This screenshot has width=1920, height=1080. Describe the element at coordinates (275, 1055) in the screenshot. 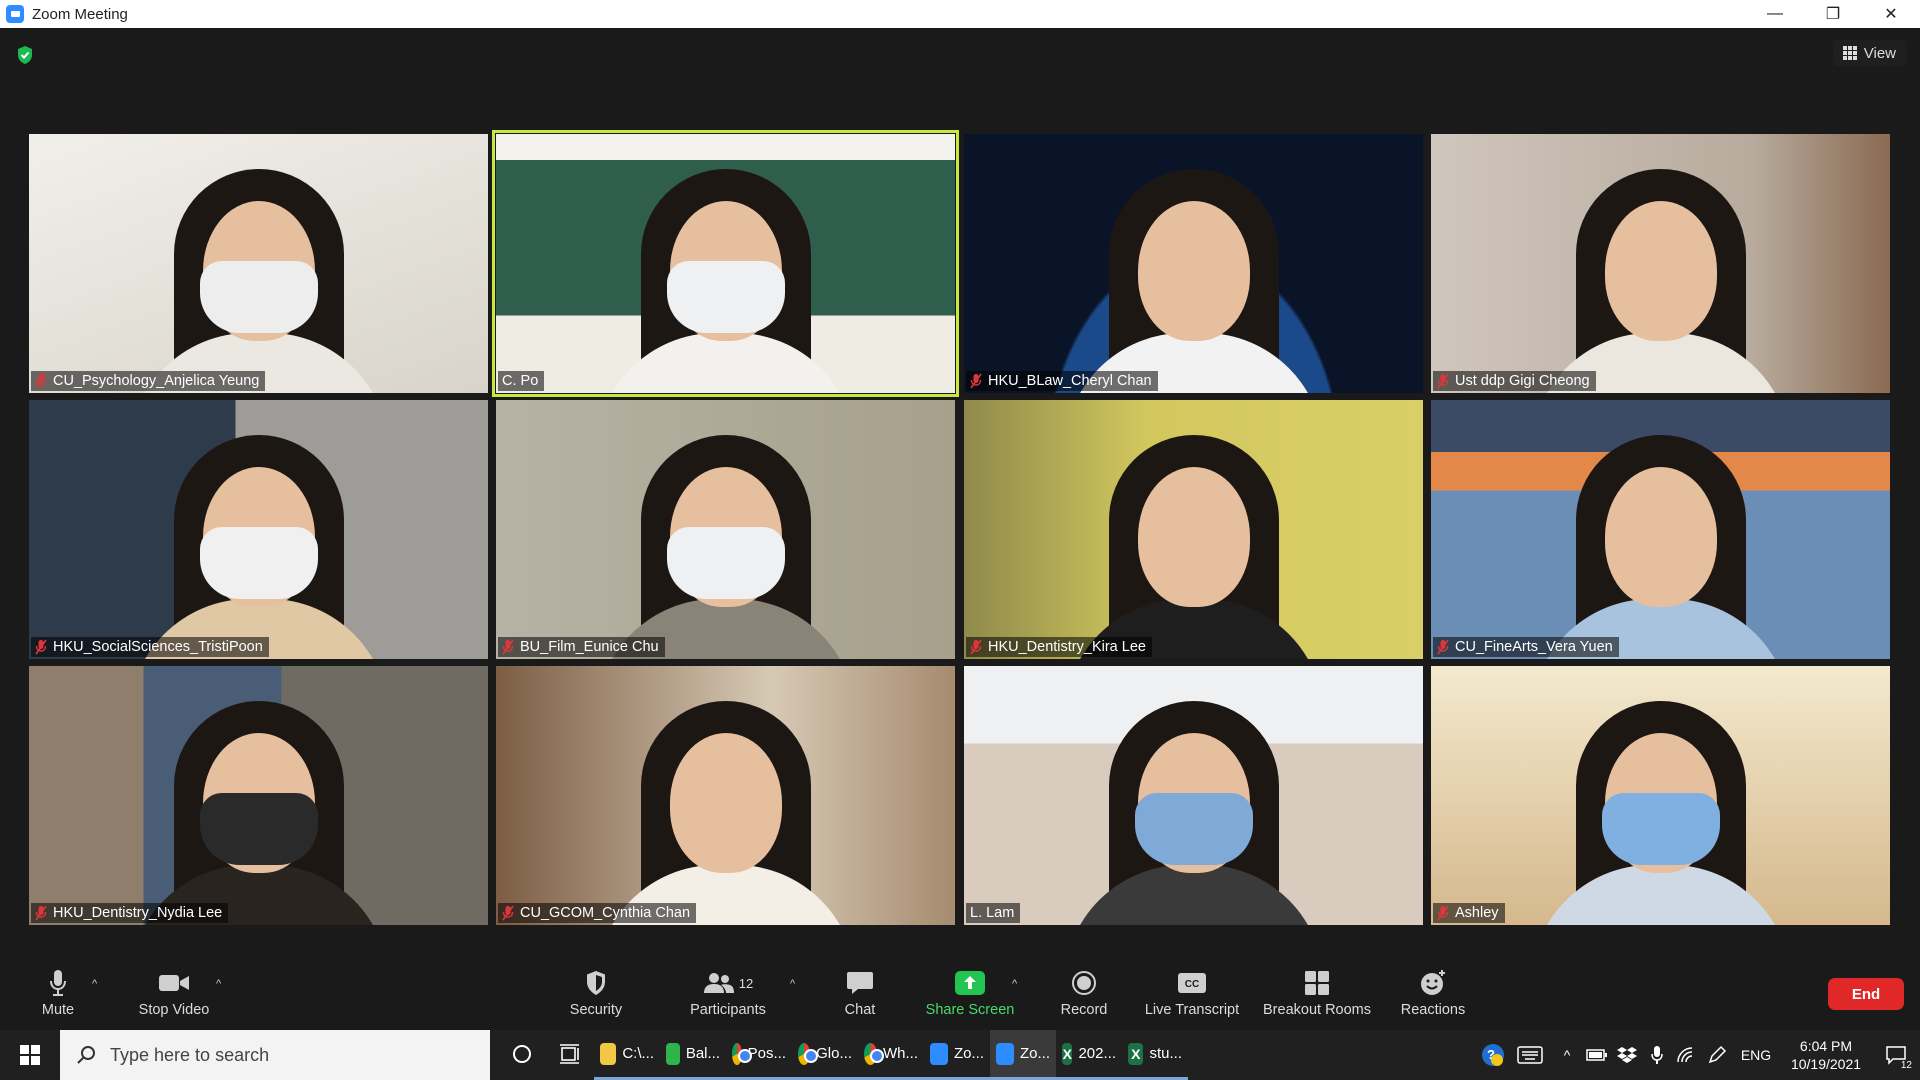

I see `taskbar-search-box: Type here to search` at that location.